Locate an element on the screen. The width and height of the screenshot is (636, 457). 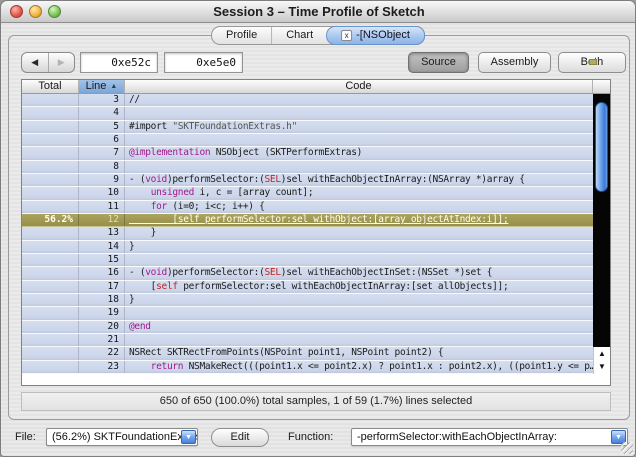
line-number-cell: 13 is located at coordinates (102, 233).